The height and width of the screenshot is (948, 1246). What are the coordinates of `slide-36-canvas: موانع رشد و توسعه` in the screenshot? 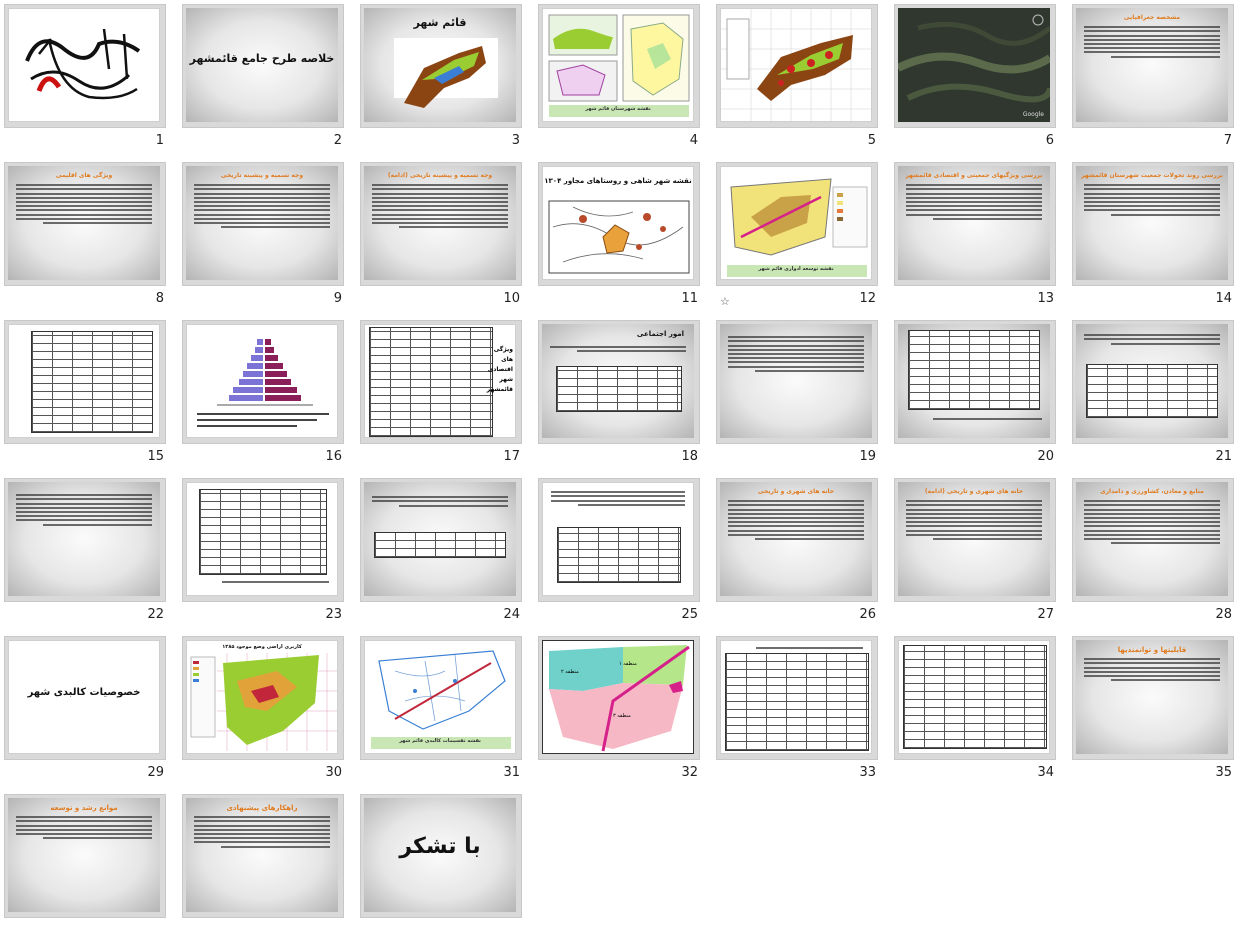 It's located at (84, 855).